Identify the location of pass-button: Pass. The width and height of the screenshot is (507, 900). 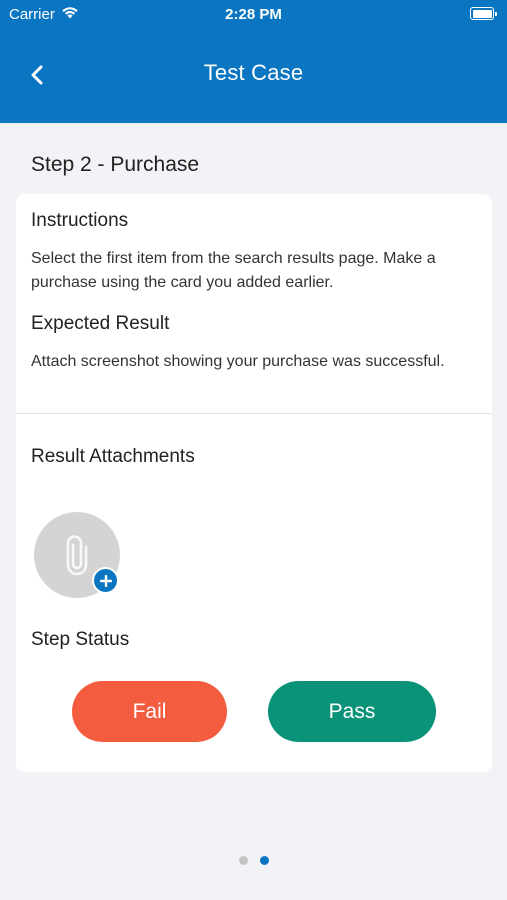
(352, 711).